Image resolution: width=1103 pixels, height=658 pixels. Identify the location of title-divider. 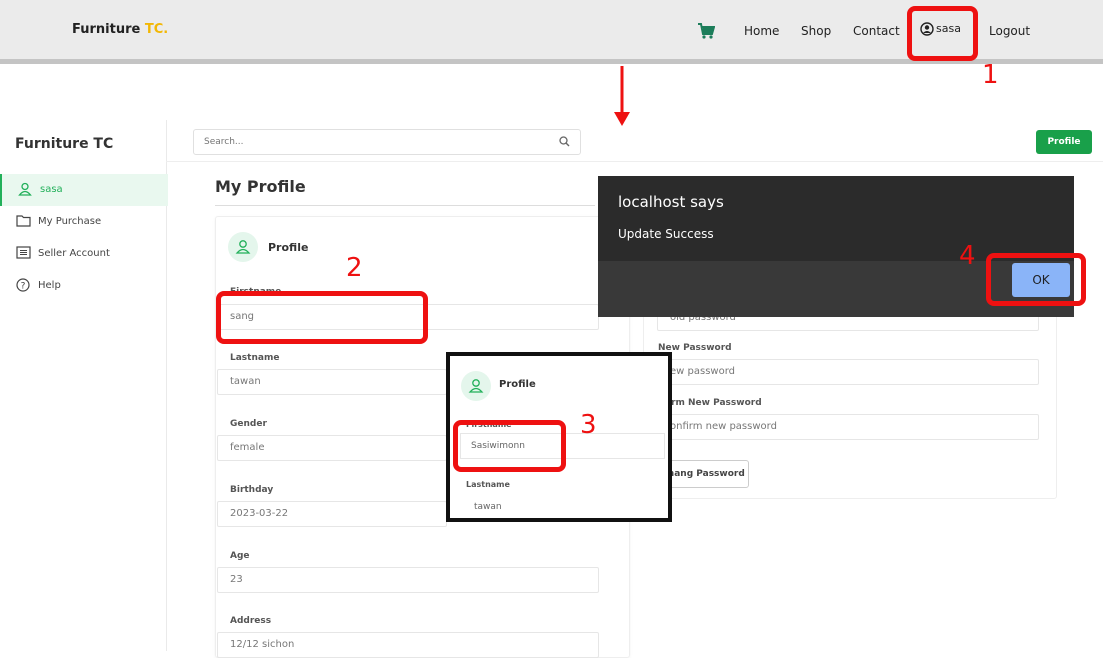
(405, 205).